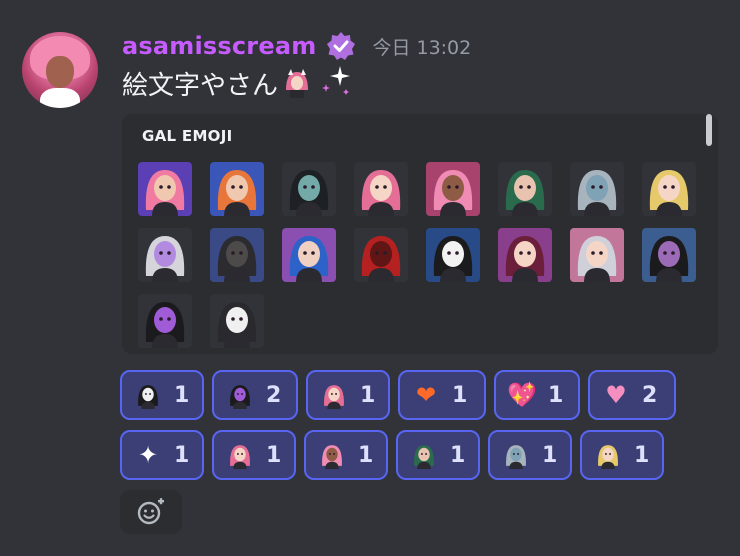 The width and height of the screenshot is (740, 556). Describe the element at coordinates (453, 189) in the screenshot. I see `emoji-pink-hair-tan-icon` at that location.